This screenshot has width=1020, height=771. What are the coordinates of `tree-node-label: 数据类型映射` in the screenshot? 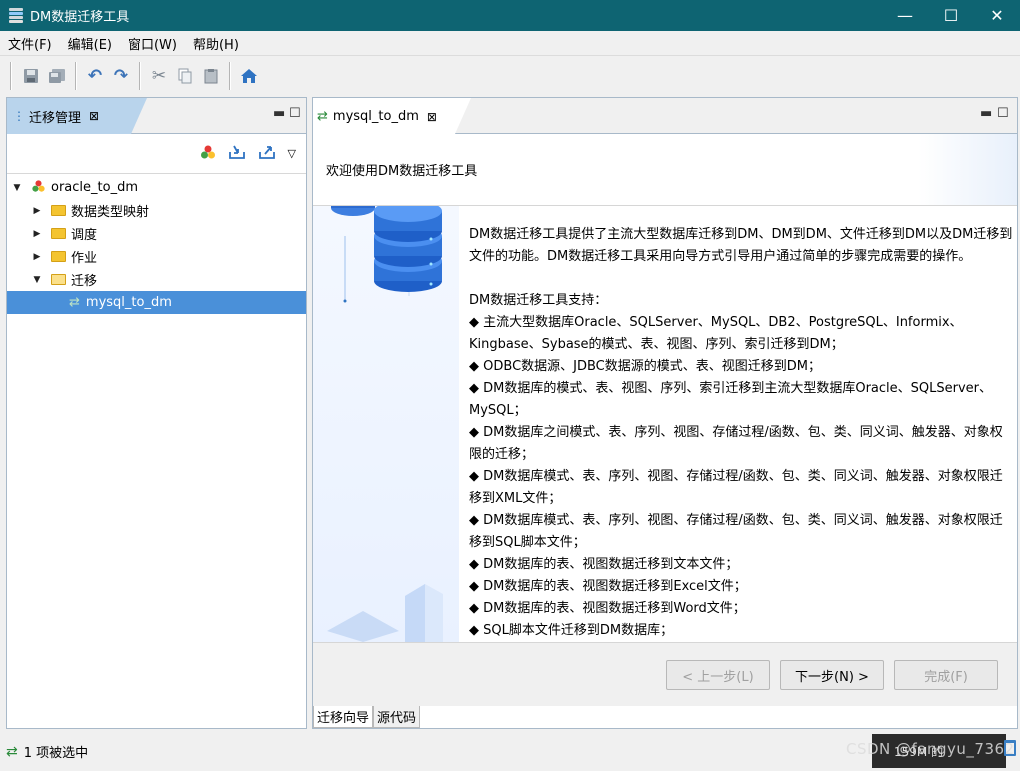 It's located at (110, 212).